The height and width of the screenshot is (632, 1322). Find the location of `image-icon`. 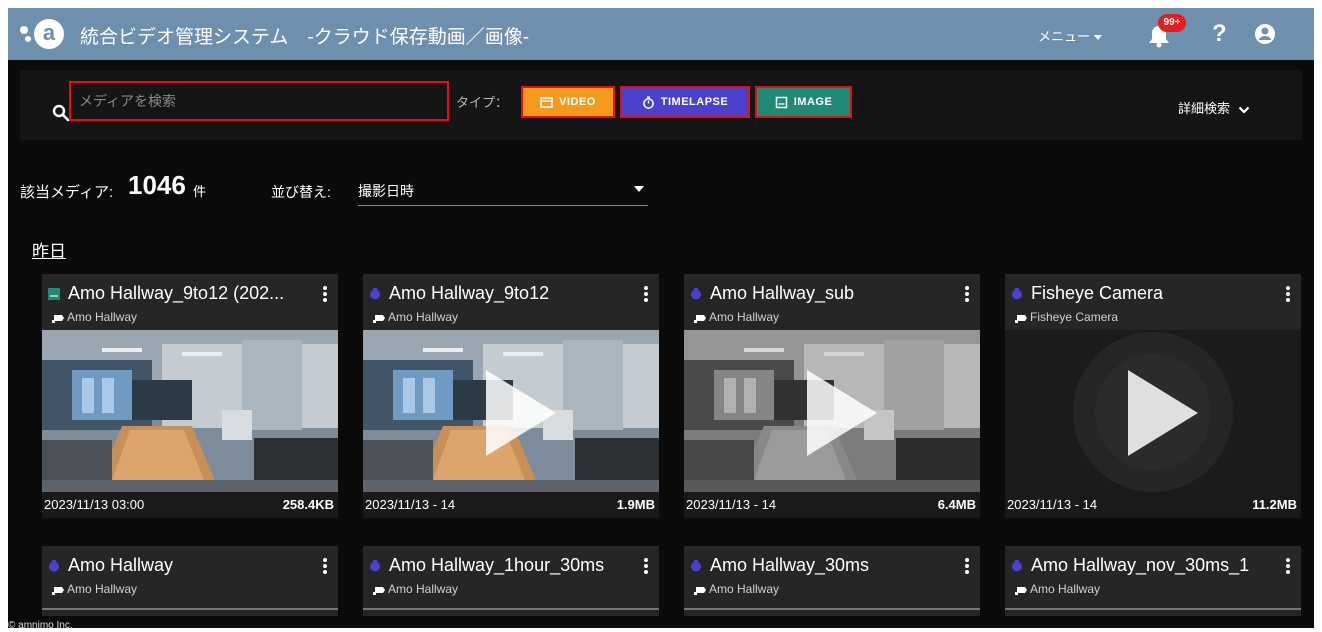

image-icon is located at coordinates (781, 102).